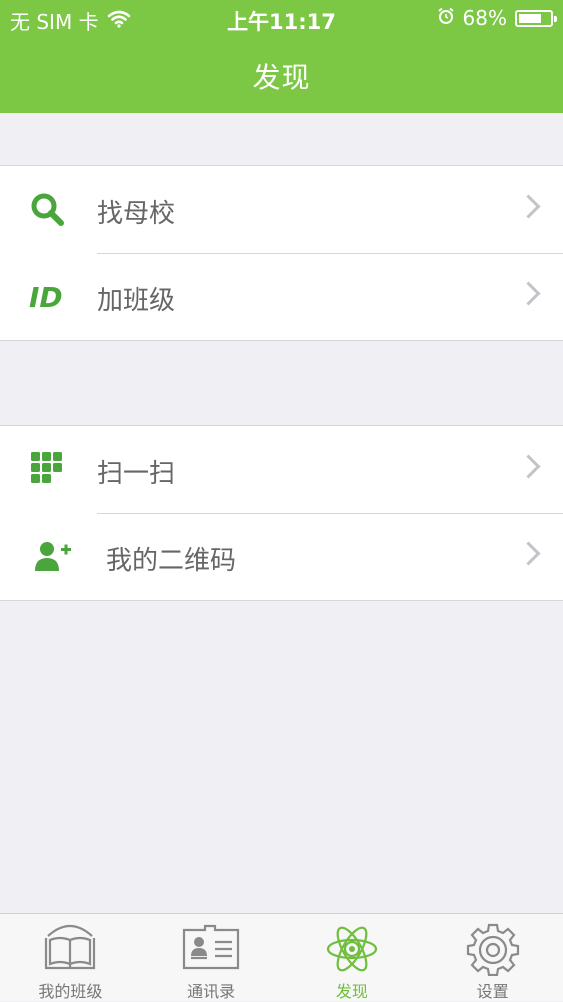 This screenshot has height=1002, width=563. What do you see at coordinates (54, 556) in the screenshot?
I see `add-user-icon` at bounding box center [54, 556].